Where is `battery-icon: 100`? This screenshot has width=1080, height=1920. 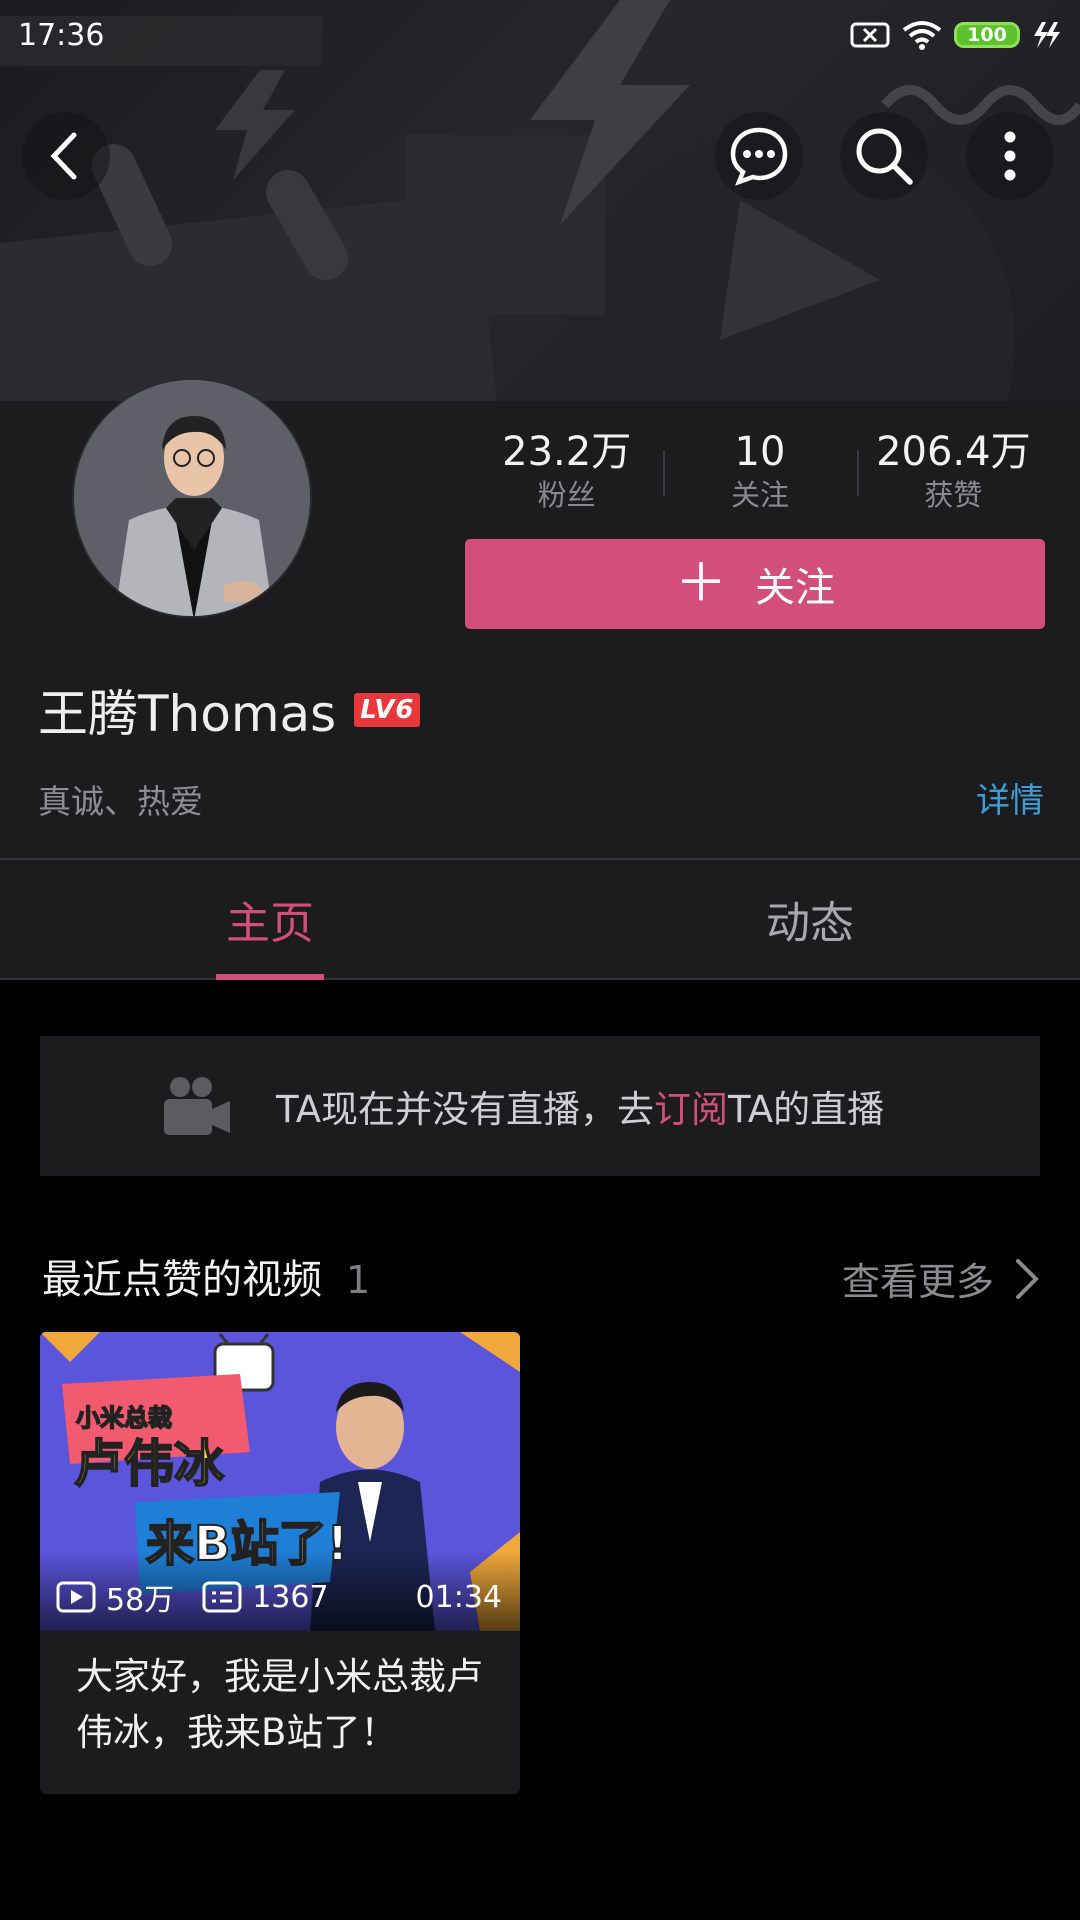
battery-icon: 100 is located at coordinates (987, 35).